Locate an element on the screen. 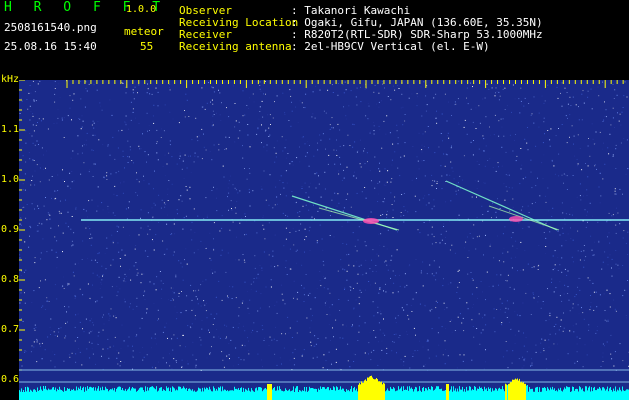  power-bars is located at coordinates (324, 387).